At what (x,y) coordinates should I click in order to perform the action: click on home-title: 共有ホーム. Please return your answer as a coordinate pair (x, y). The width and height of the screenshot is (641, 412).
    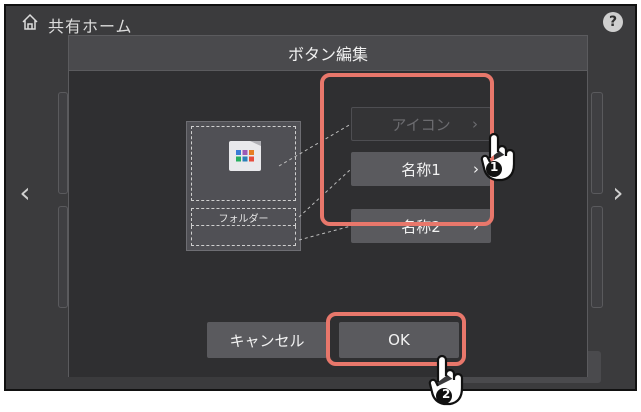
    Looking at the image, I should click on (90, 26).